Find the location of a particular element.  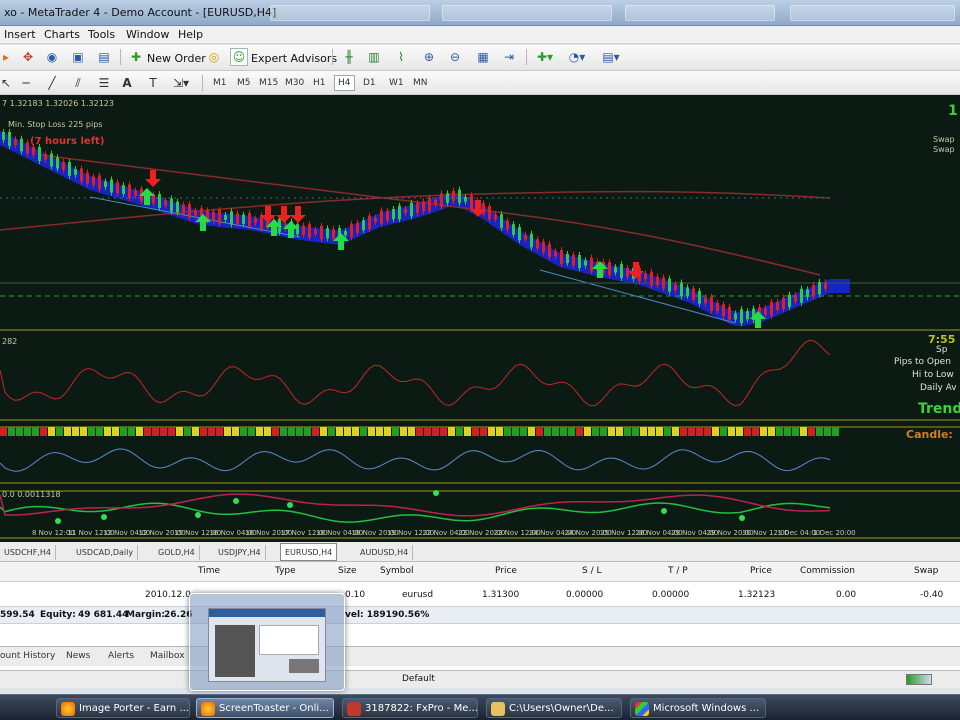

cursor-icon: ↖ is located at coordinates (6, 83).